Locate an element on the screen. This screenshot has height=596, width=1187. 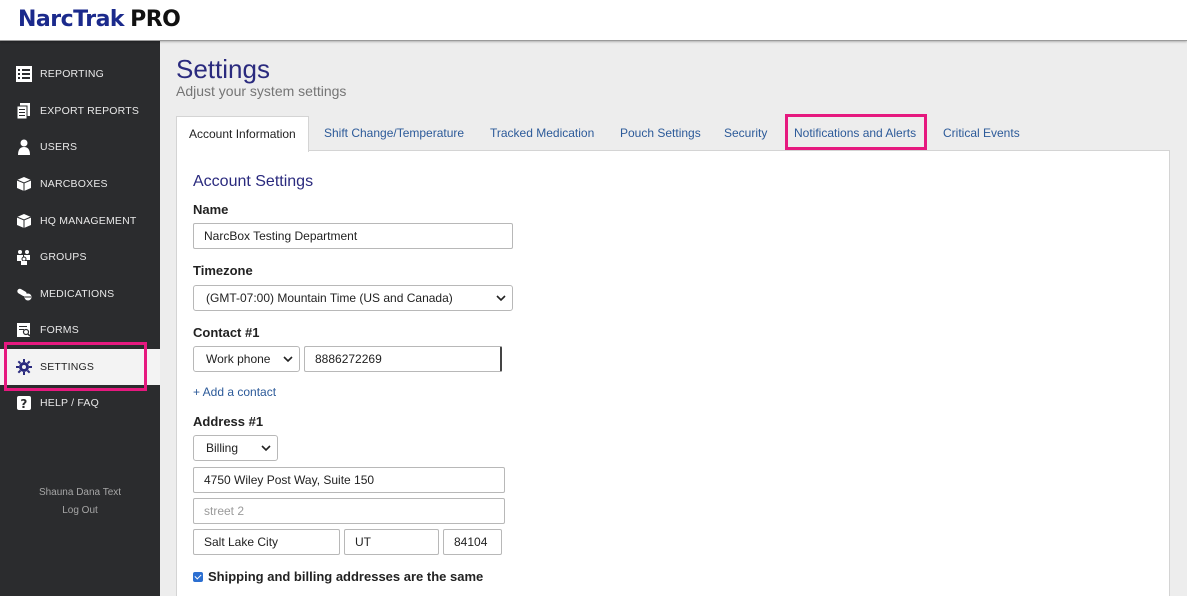
sidebar-item-forms: FORMS is located at coordinates (80, 330).